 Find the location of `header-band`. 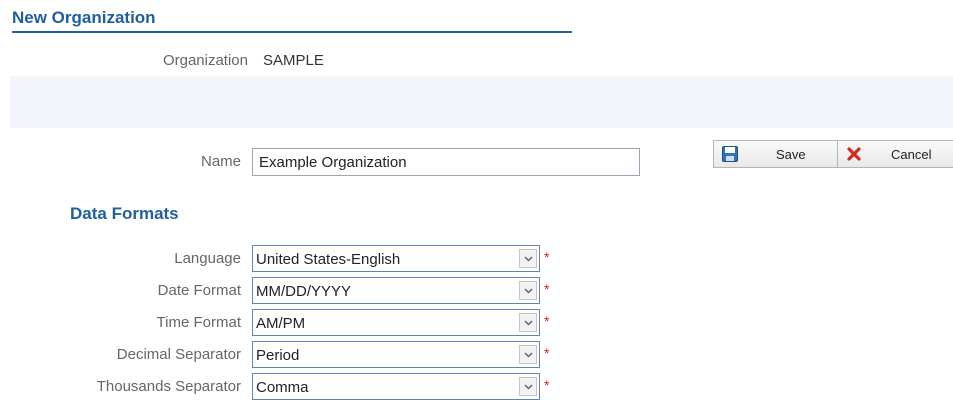

header-band is located at coordinates (481, 102).